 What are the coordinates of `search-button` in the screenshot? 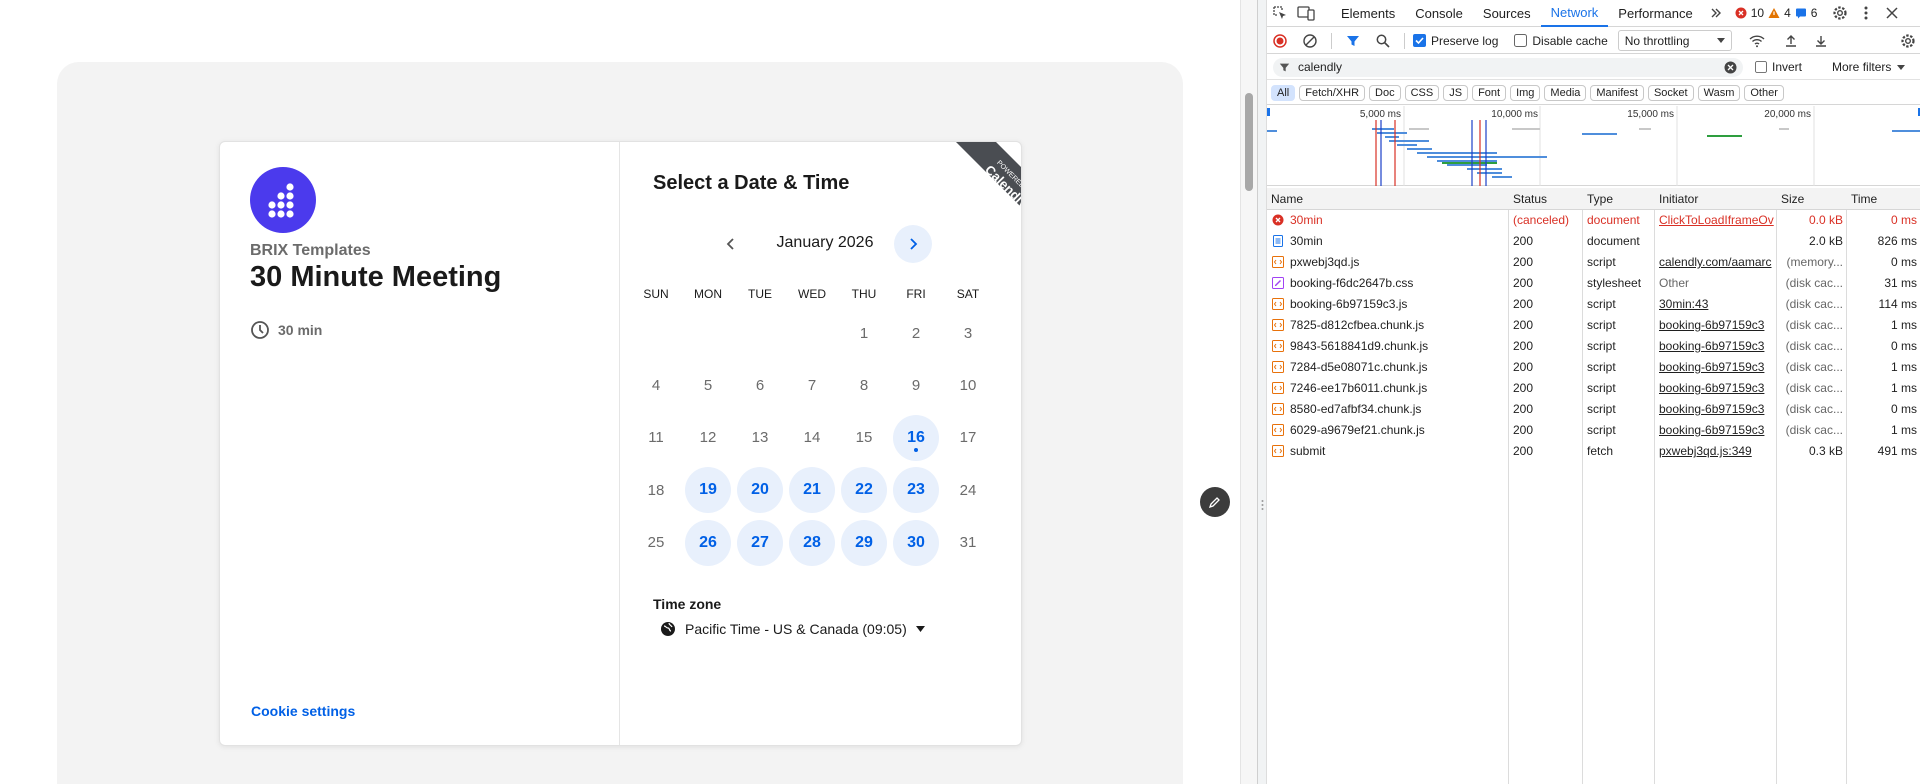 It's located at (1383, 41).